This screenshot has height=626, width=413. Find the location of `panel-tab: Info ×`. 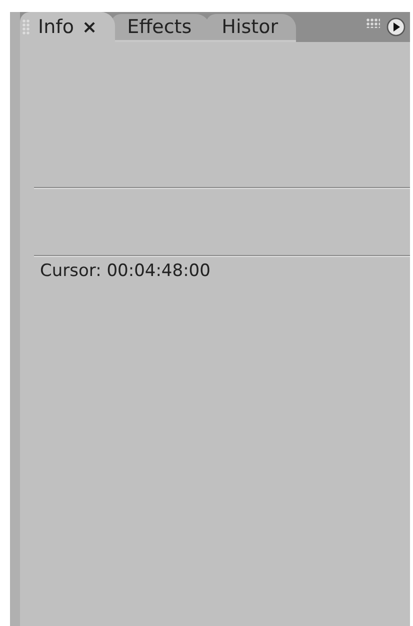

panel-tab: Info × is located at coordinates (68, 27).